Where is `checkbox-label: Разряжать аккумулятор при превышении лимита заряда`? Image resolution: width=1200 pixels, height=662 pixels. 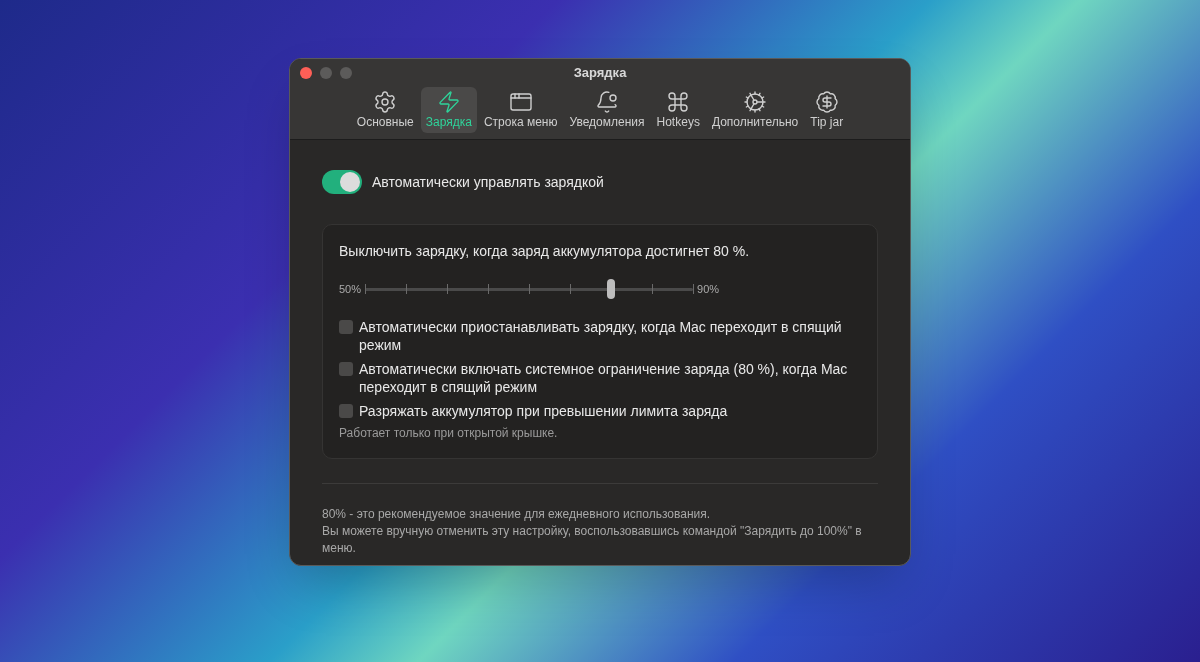
checkbox-label: Разряжать аккумулятор при превышении лимита заряда is located at coordinates (543, 411).